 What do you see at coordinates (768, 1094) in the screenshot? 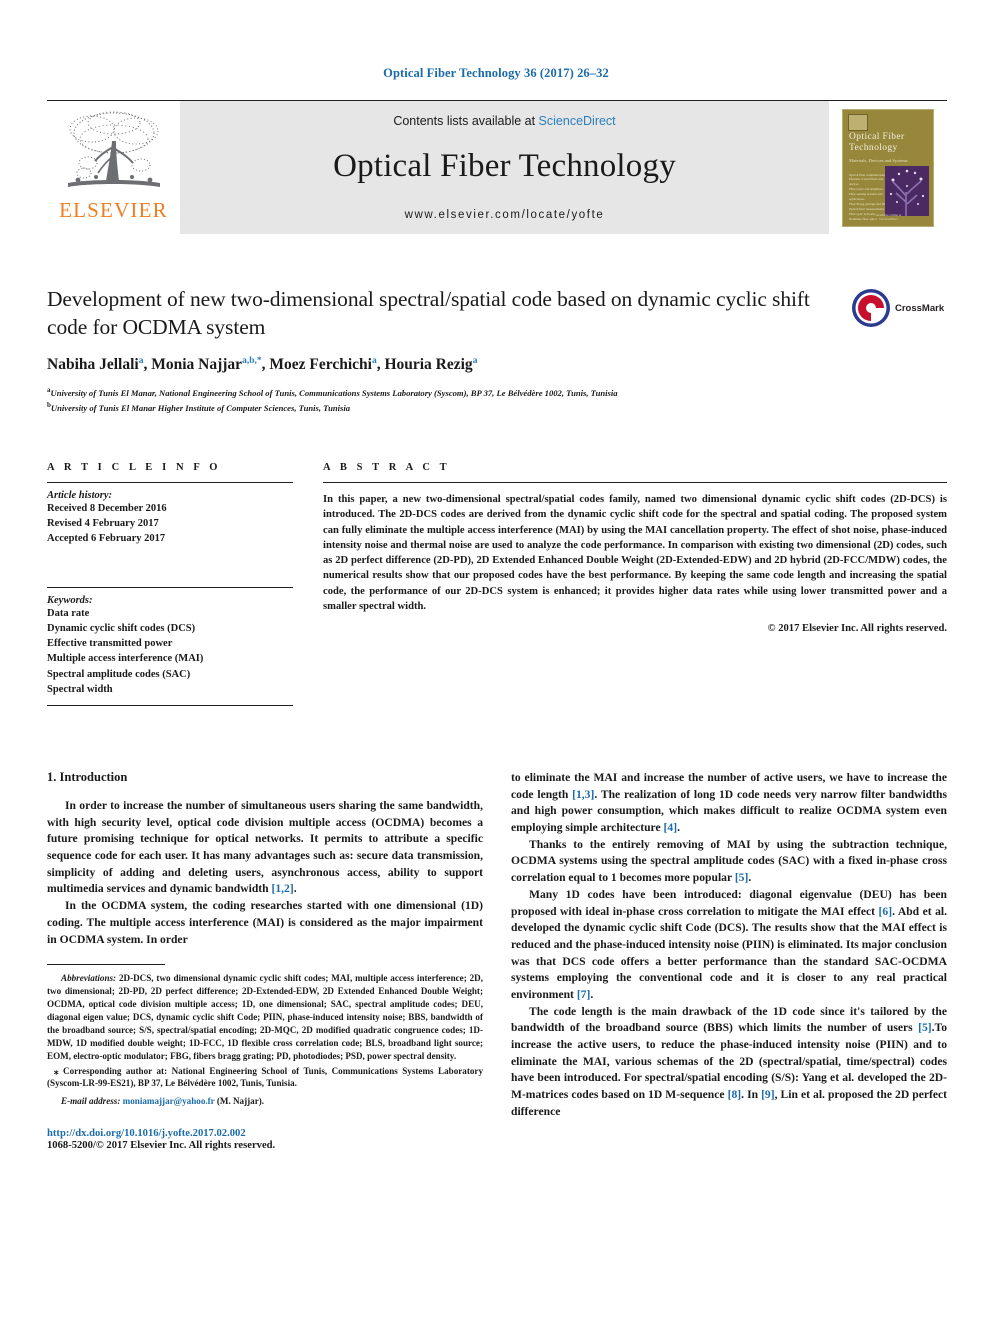
I see `citation-ref: [9]` at bounding box center [768, 1094].